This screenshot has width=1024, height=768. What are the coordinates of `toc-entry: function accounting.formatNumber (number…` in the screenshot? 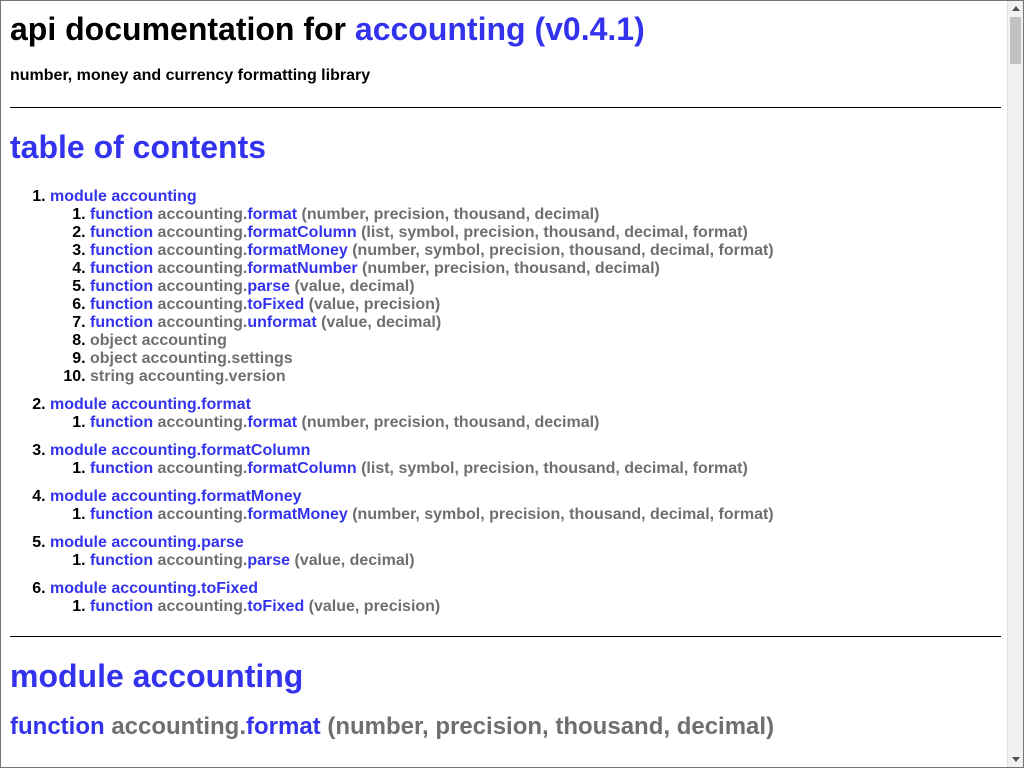 It's located at (545, 269).